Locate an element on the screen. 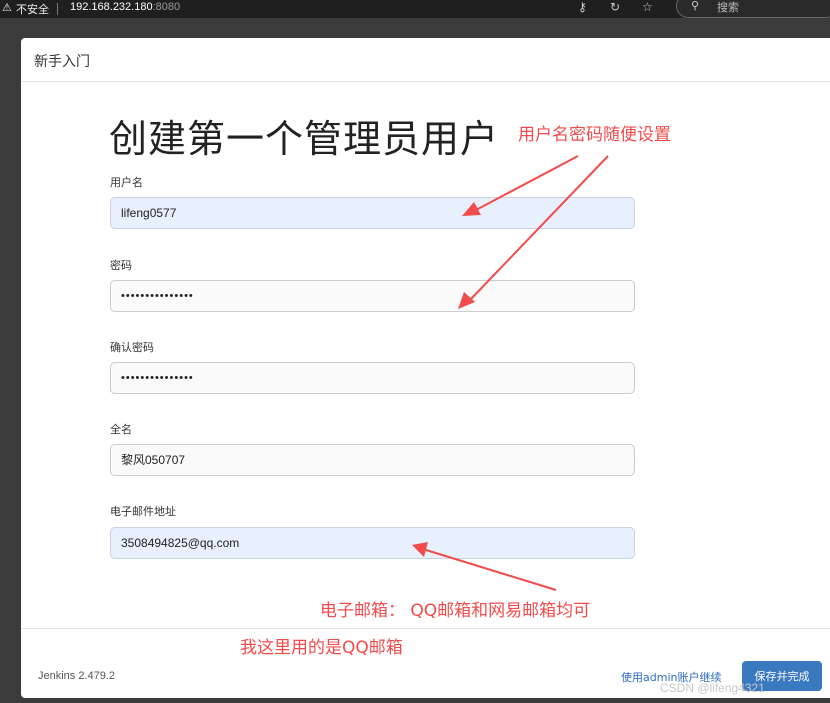 The height and width of the screenshot is (703, 830). address-port: :8080 is located at coordinates (166, 7).